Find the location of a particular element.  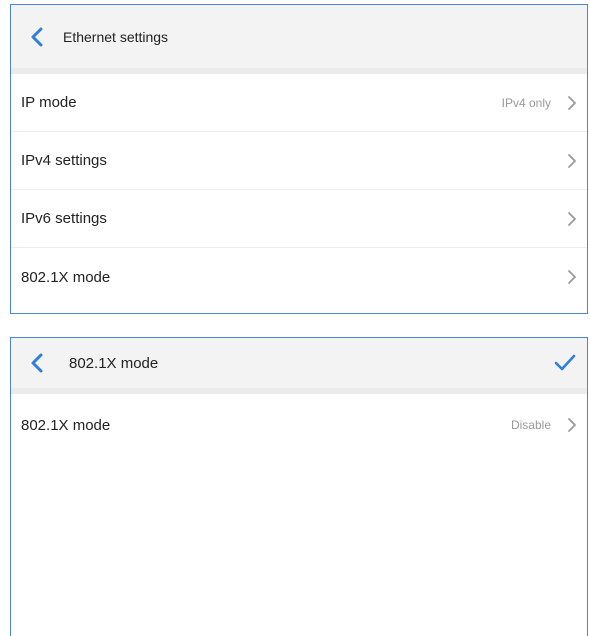

checkmark-icon is located at coordinates (565, 362).